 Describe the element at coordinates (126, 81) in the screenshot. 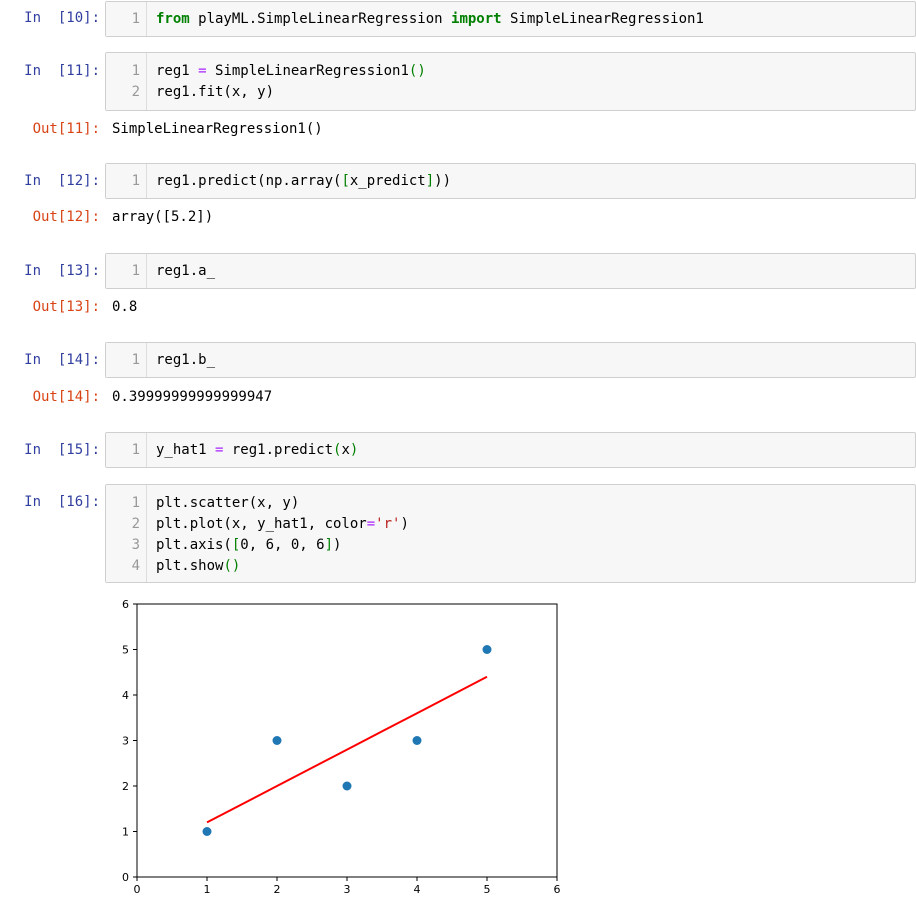

I see `line-gutter: 1 2` at that location.